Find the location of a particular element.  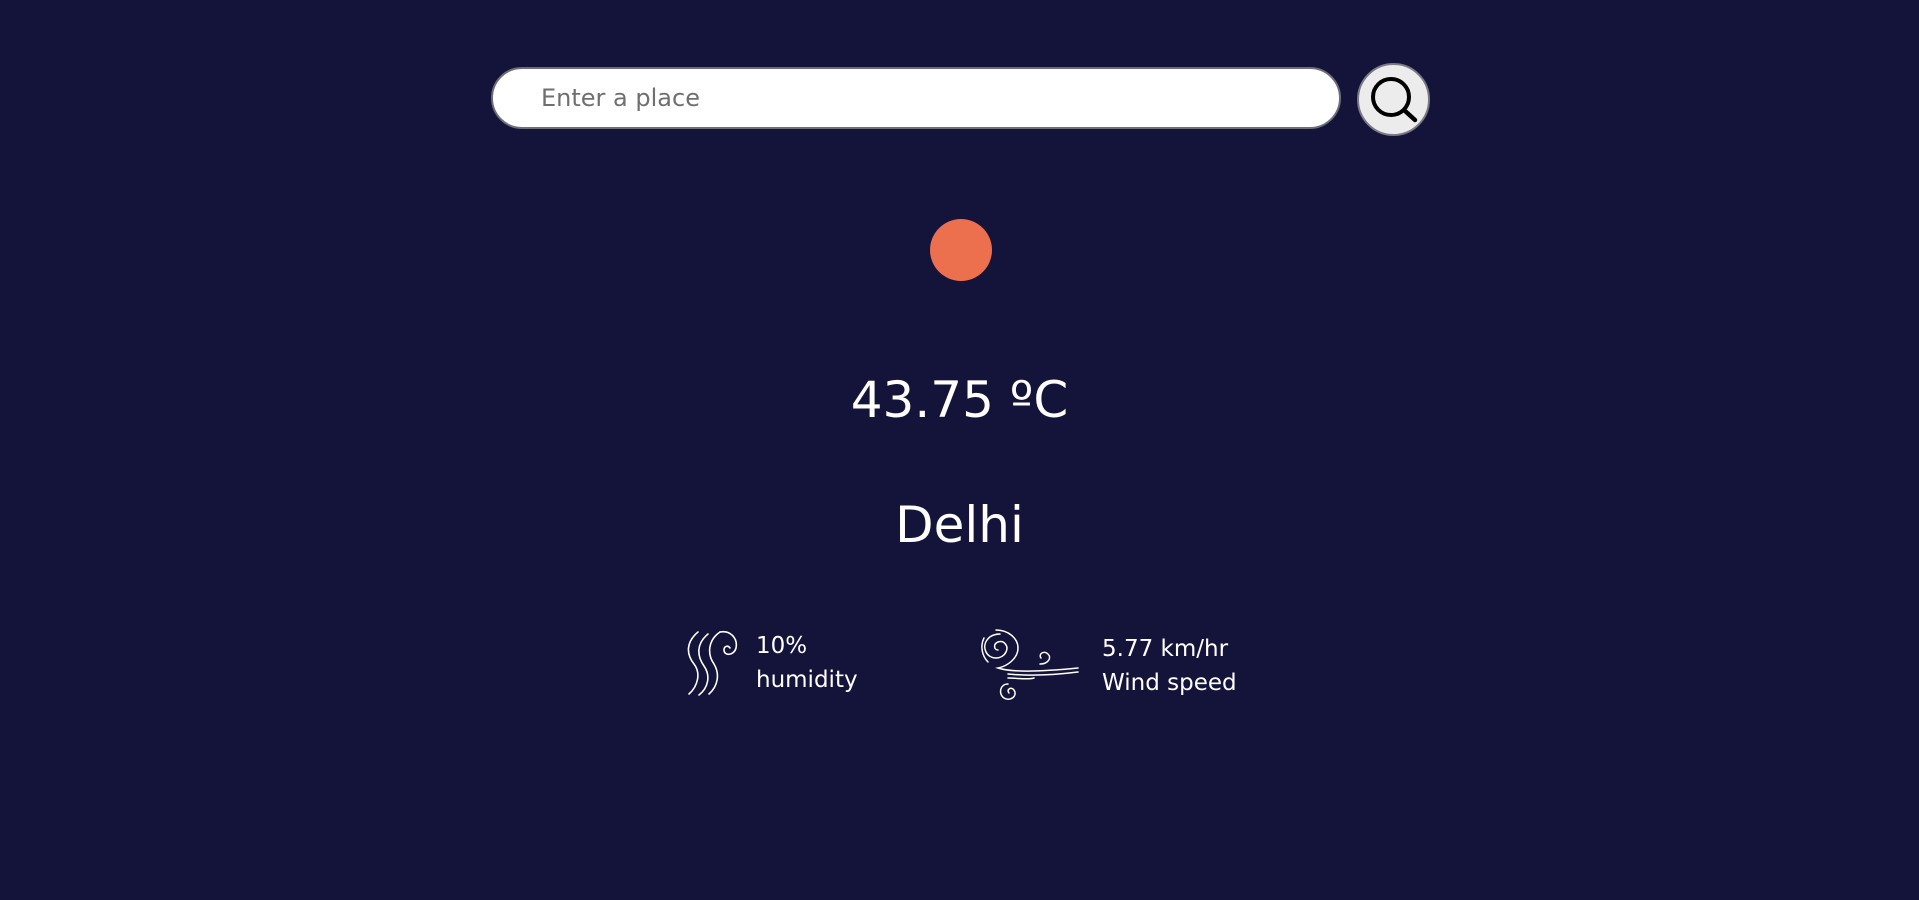

humidity-value: 10% is located at coordinates (782, 646).